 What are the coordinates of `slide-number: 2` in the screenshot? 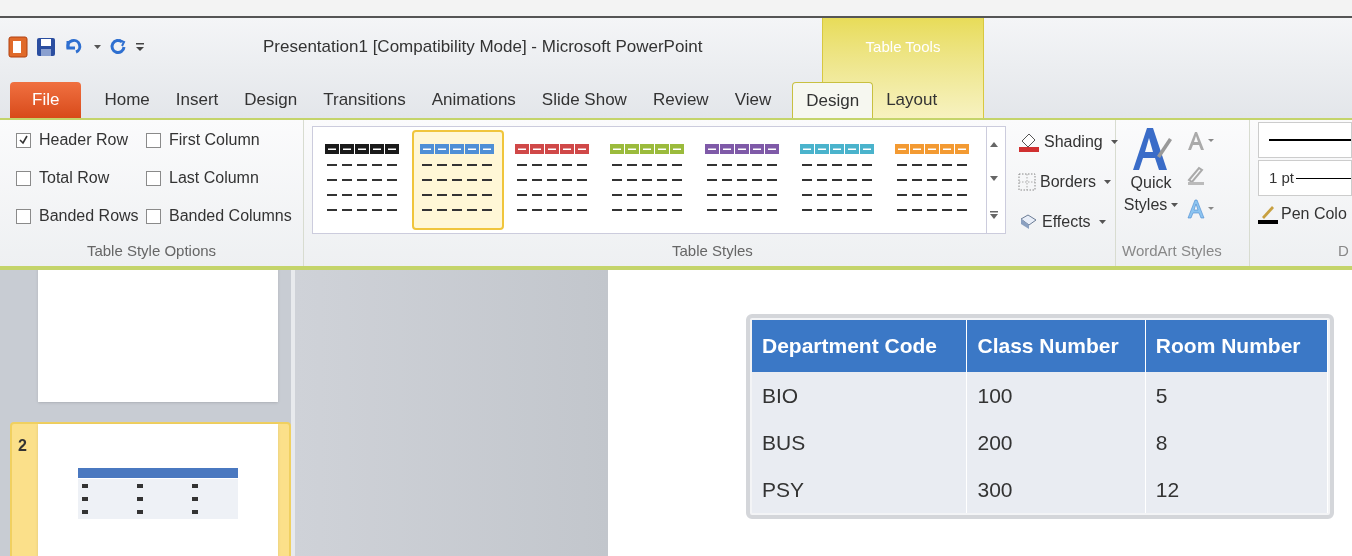 It's located at (22, 445).